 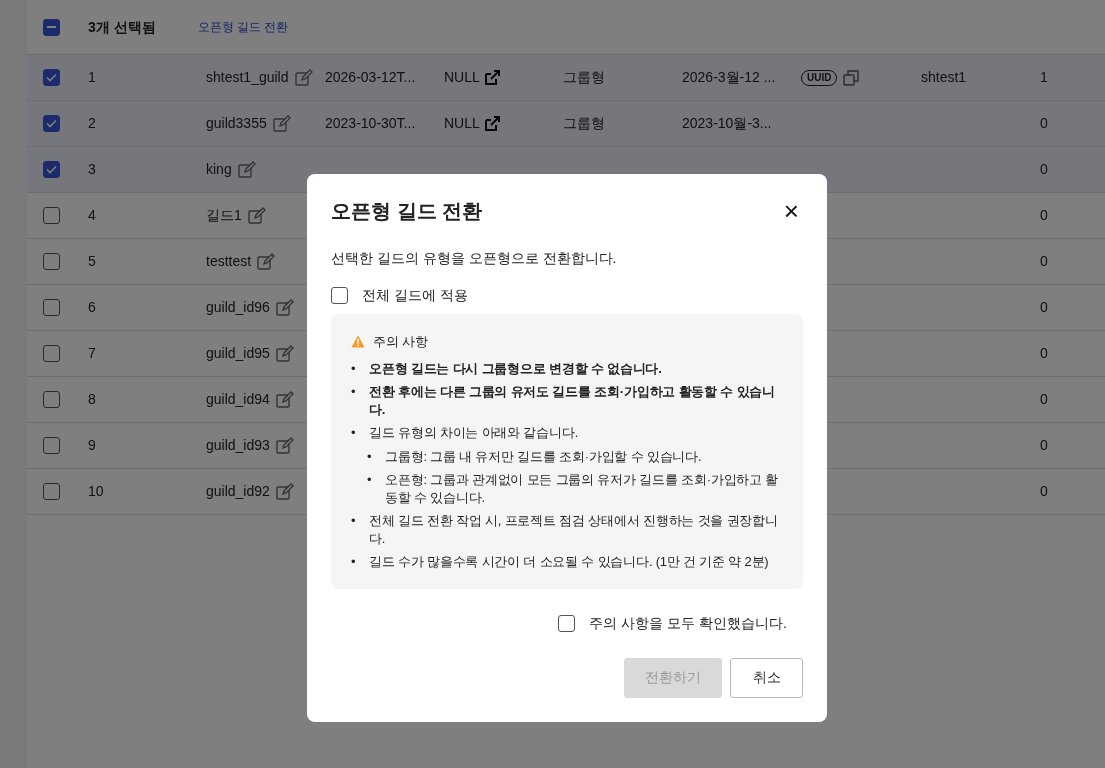 What do you see at coordinates (851, 77) in the screenshot?
I see `copy-icon` at bounding box center [851, 77].